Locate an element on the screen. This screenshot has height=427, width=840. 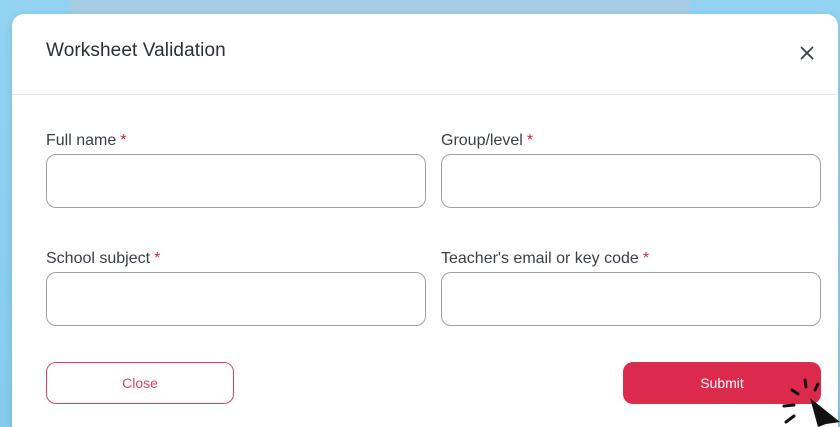
school-subject-label-text: School subject is located at coordinates (98, 258).